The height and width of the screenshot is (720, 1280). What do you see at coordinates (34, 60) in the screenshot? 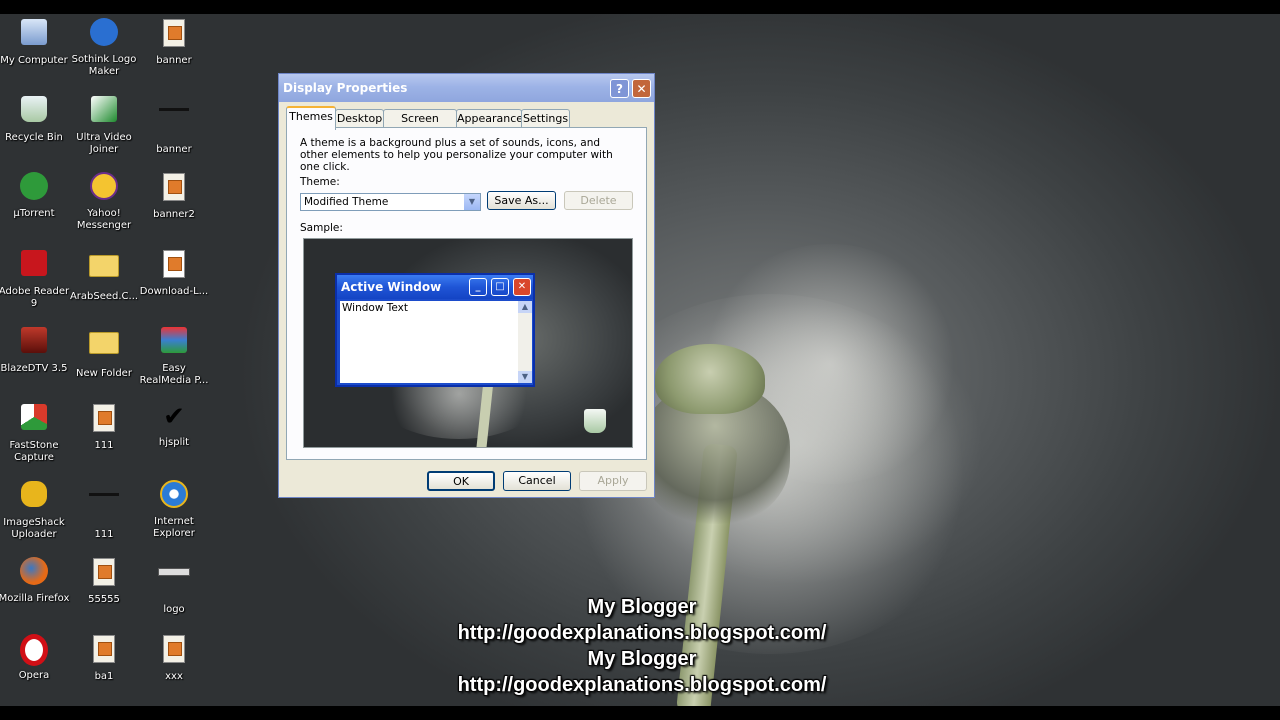
I see `desktop-icon-label: My Computer` at bounding box center [34, 60].